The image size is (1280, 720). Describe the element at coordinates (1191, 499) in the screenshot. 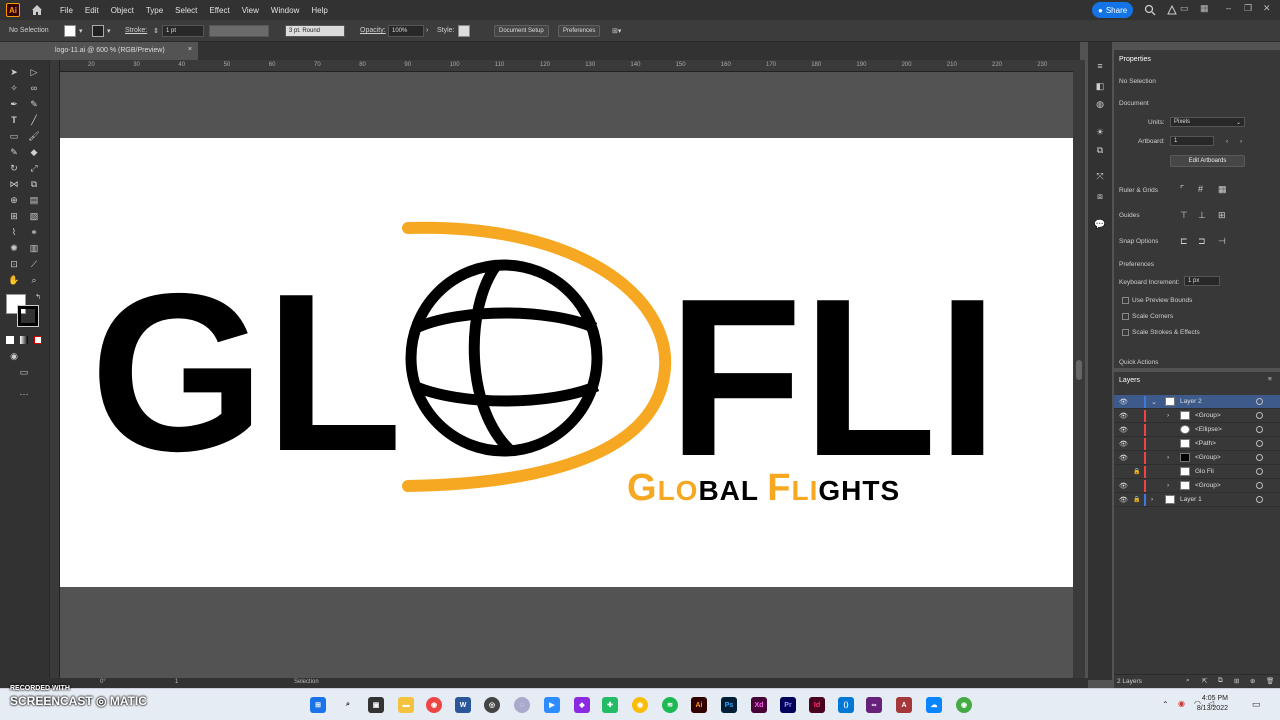

I see `layer-name: Layer 1` at that location.